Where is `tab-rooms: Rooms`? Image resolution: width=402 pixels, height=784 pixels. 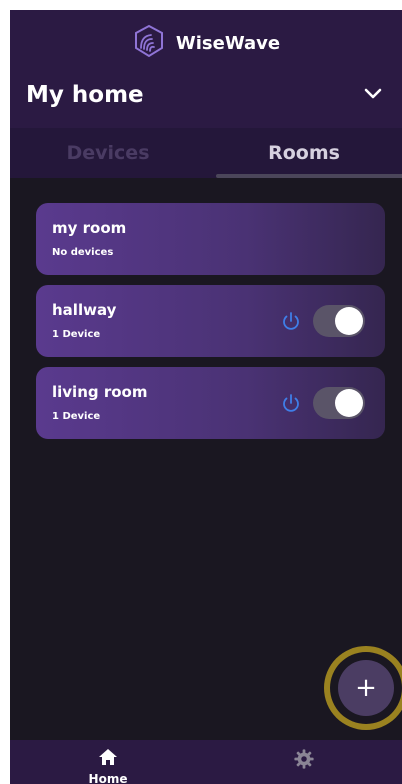
tab-rooms: Rooms is located at coordinates (304, 153).